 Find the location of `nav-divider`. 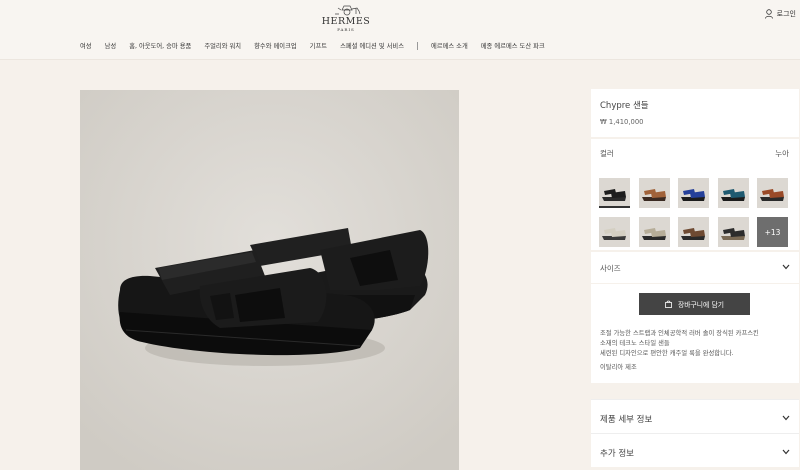

nav-divider is located at coordinates (417, 45).